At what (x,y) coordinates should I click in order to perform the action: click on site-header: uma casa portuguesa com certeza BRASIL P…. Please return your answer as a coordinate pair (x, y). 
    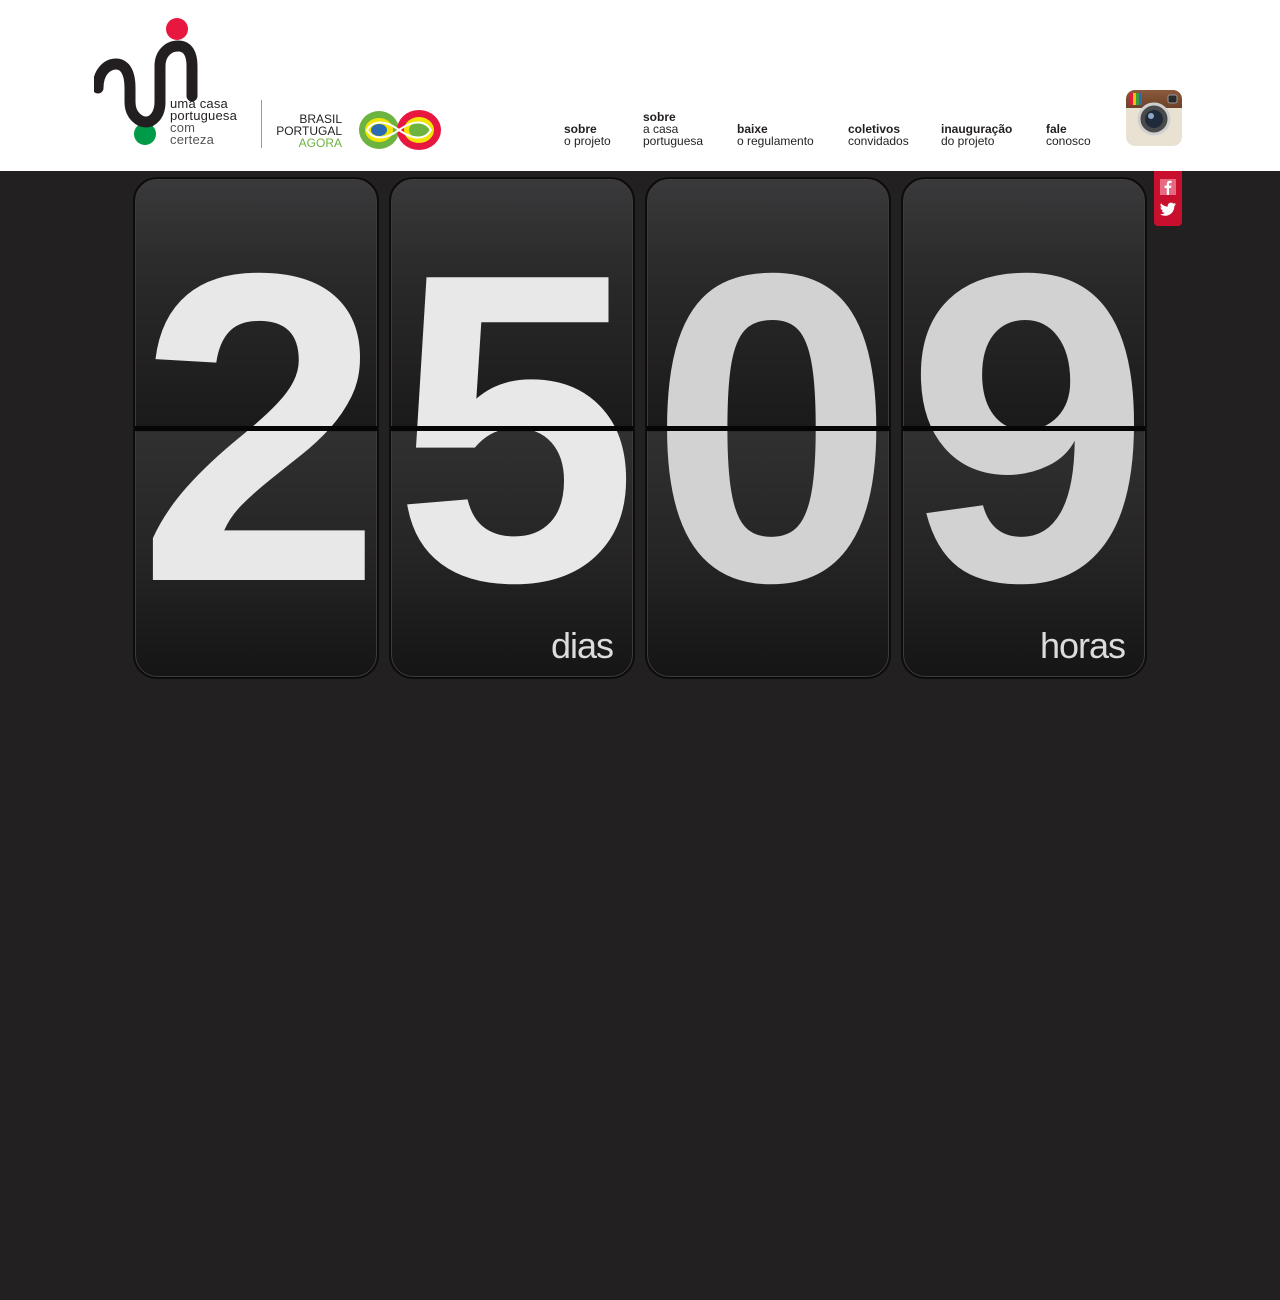
    Looking at the image, I should click on (640, 85).